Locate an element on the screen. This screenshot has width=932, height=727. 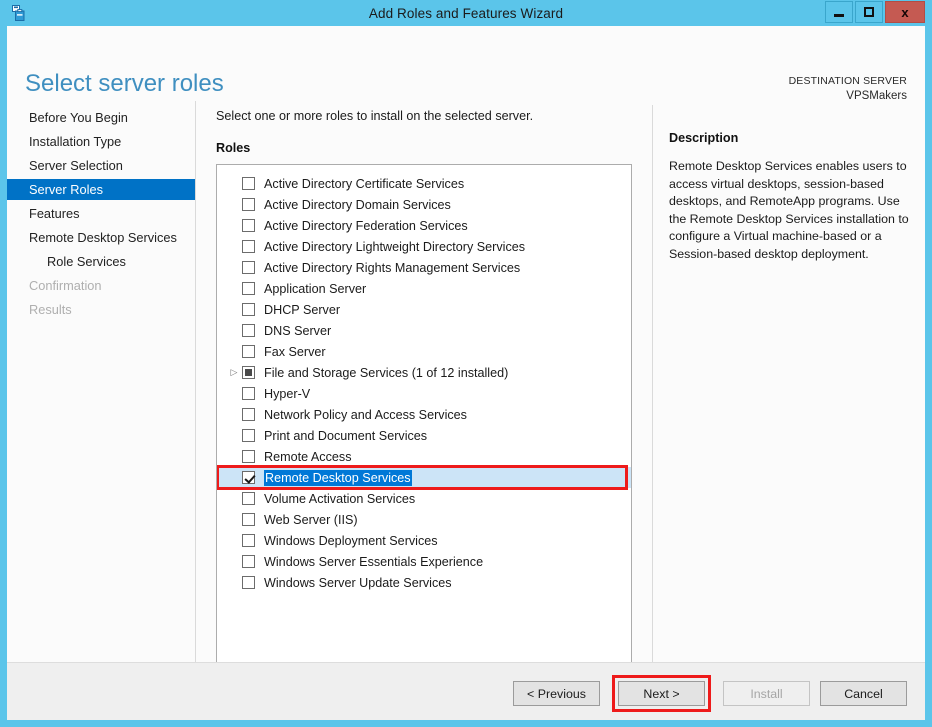
role-row: ▷ Windows Server Essentials Experience is located at coordinates (424, 561).